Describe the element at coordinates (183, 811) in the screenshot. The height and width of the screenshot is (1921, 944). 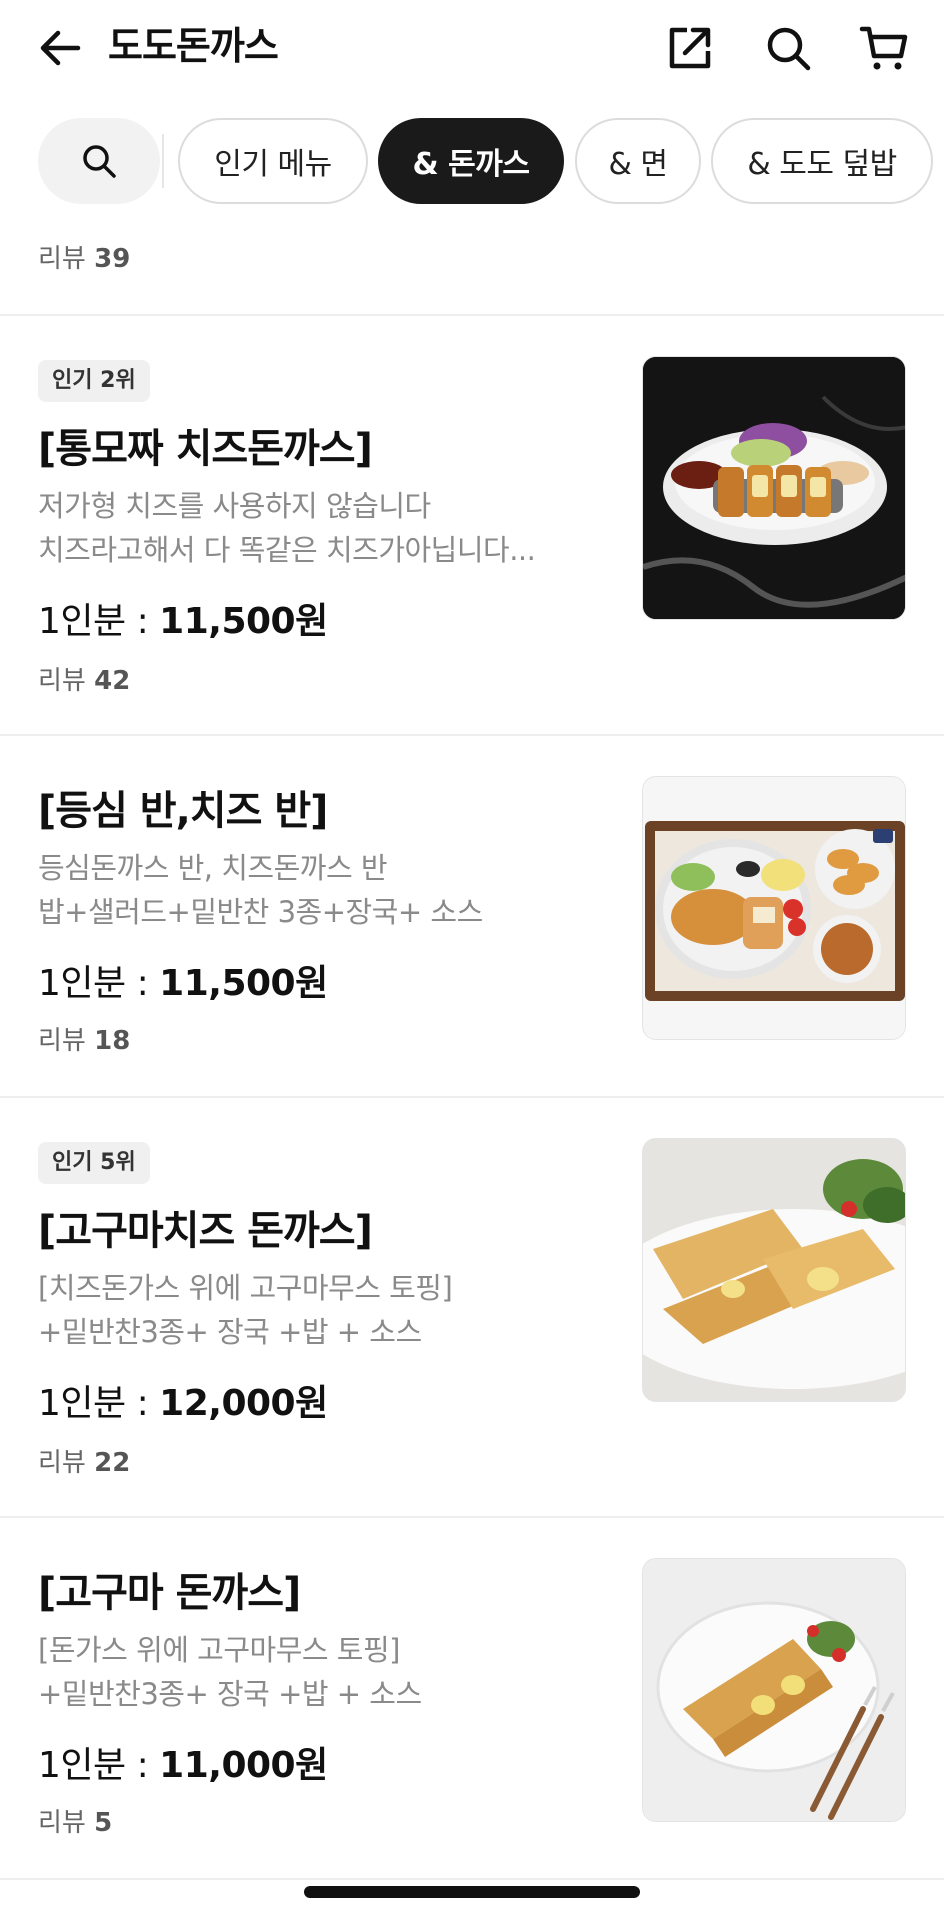
I see `menu-item-name: [등심 반,치즈 반]` at that location.